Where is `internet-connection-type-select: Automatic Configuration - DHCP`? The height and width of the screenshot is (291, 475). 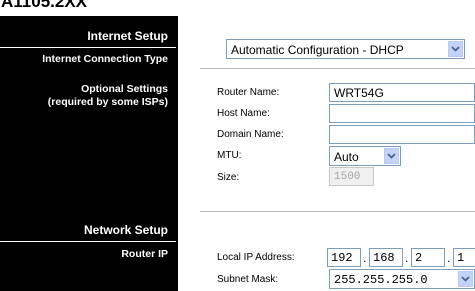
internet-connection-type-select: Automatic Configuration - DHCP is located at coordinates (345, 49).